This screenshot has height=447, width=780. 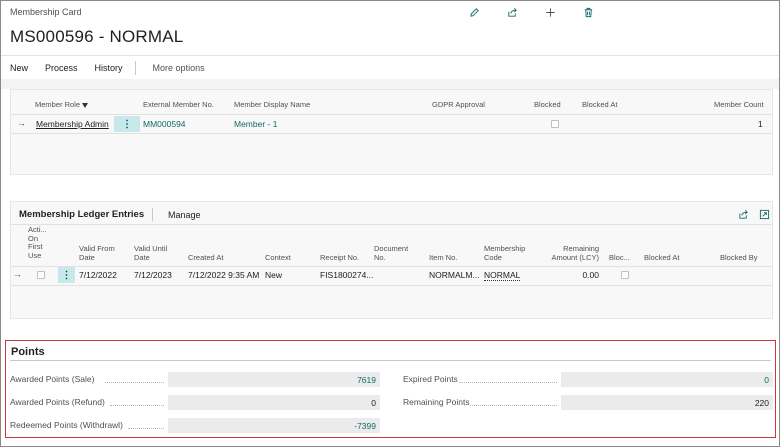 What do you see at coordinates (255, 124) in the screenshot?
I see `member-display-name-link: Member - 1` at bounding box center [255, 124].